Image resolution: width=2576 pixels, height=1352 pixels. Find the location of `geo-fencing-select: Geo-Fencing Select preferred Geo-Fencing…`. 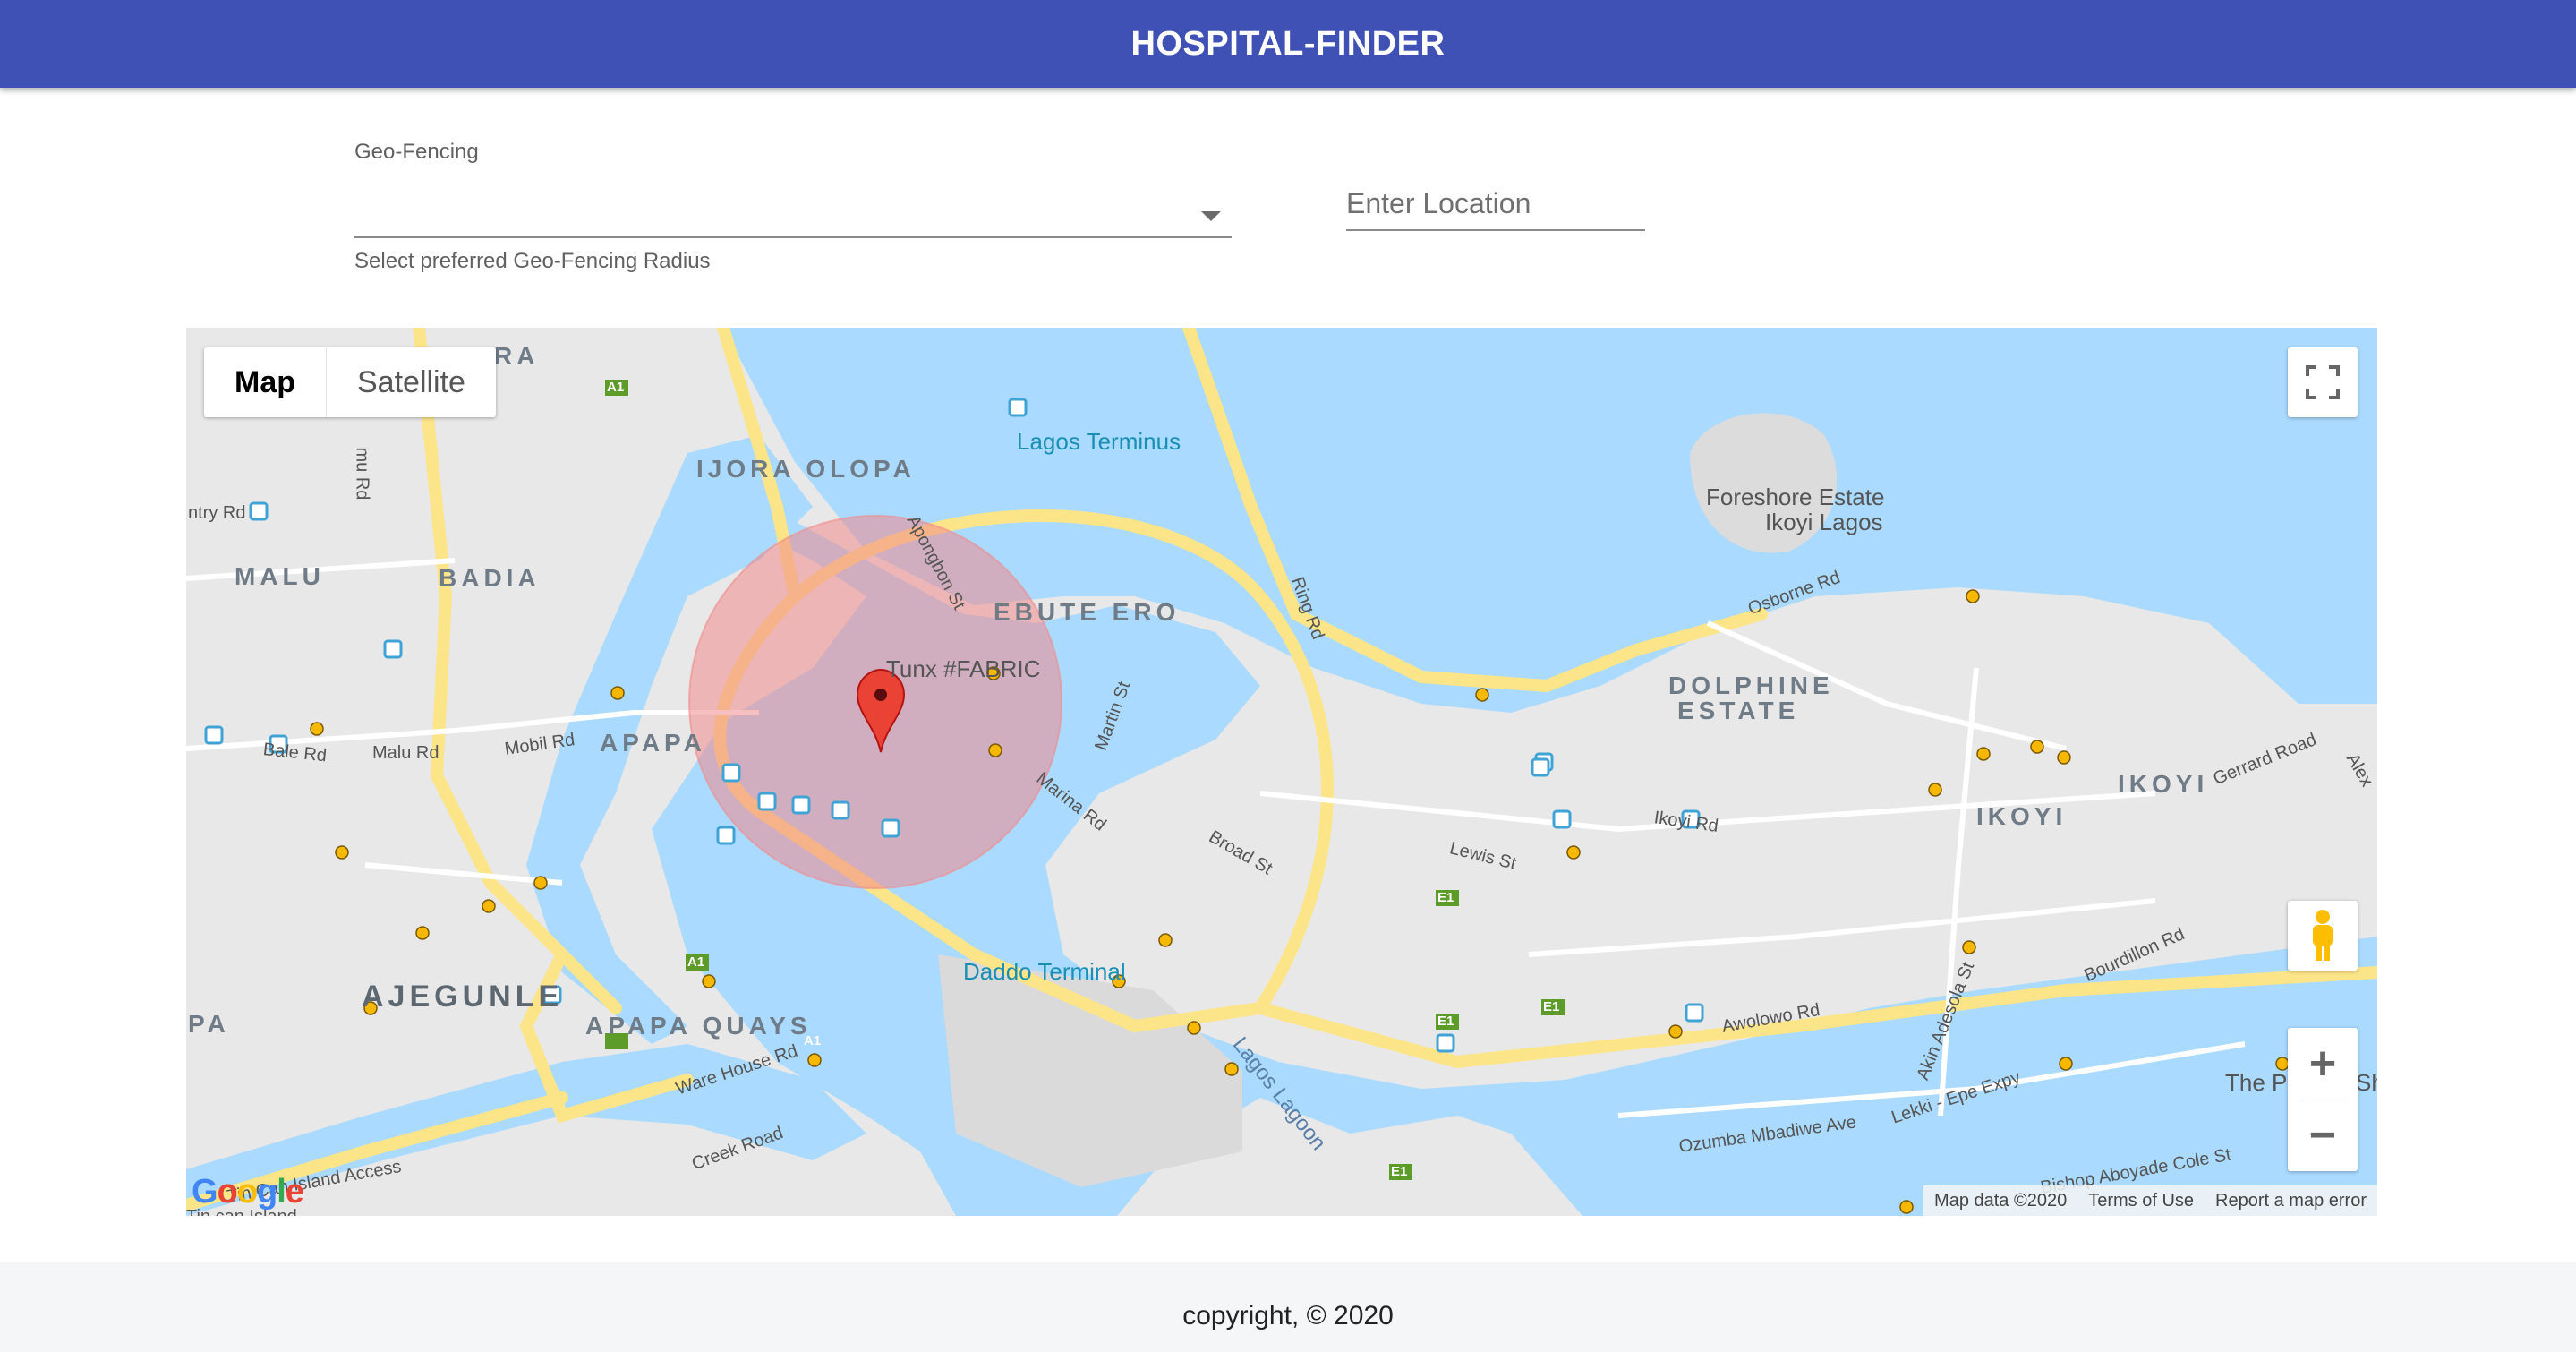

geo-fencing-select: Geo-Fencing Select preferred Geo-Fencing… is located at coordinates (793, 207).